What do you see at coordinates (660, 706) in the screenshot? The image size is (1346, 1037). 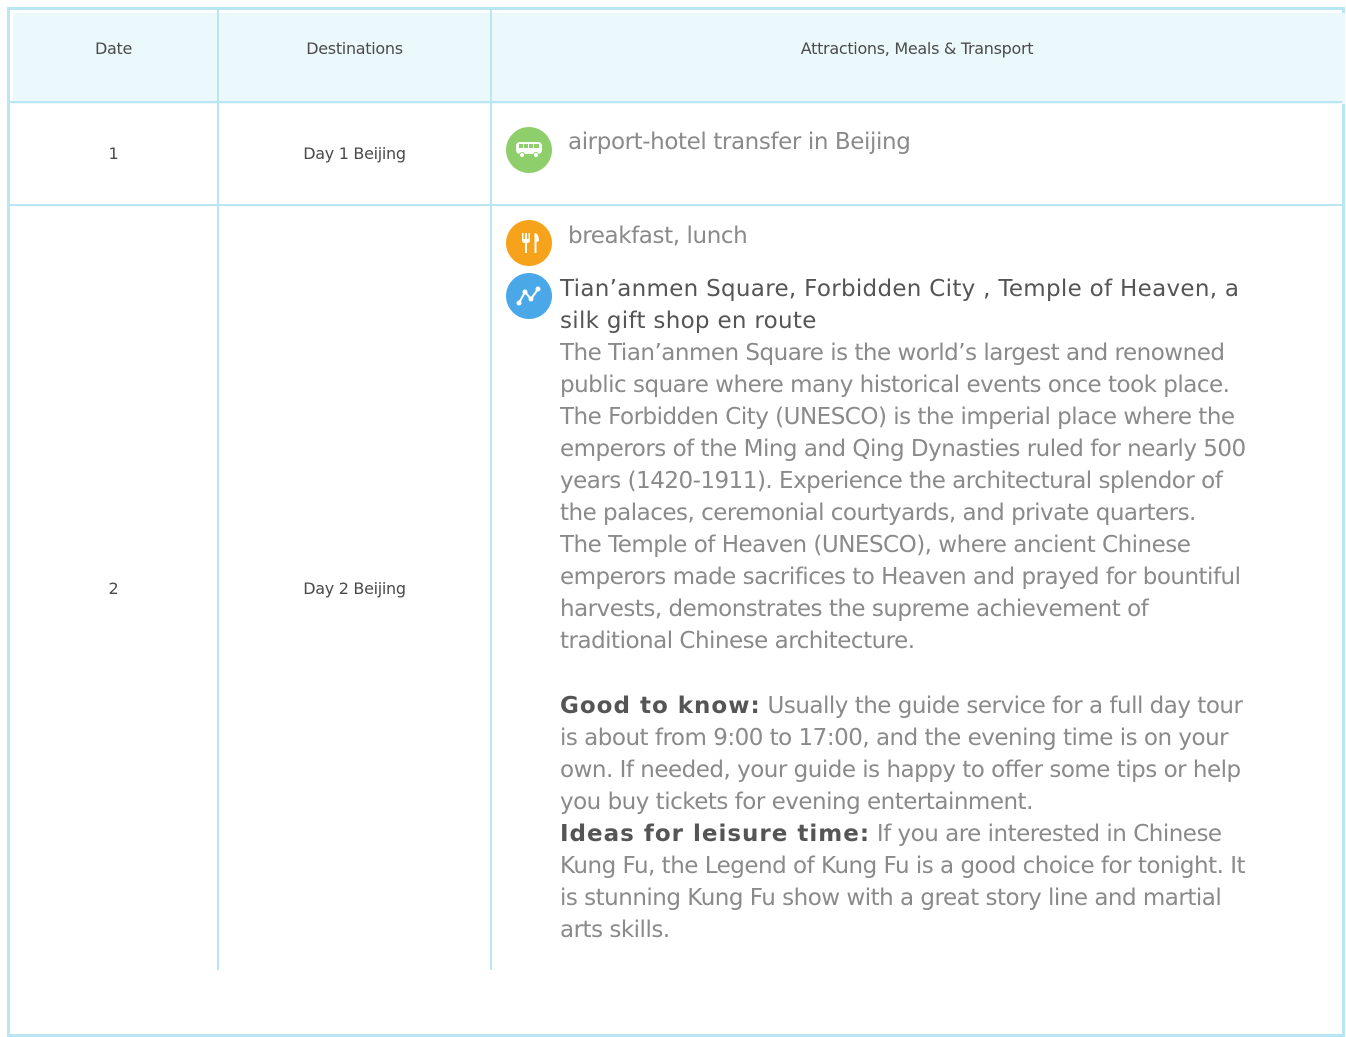 I see `good-to-know-label: Good to know:` at bounding box center [660, 706].